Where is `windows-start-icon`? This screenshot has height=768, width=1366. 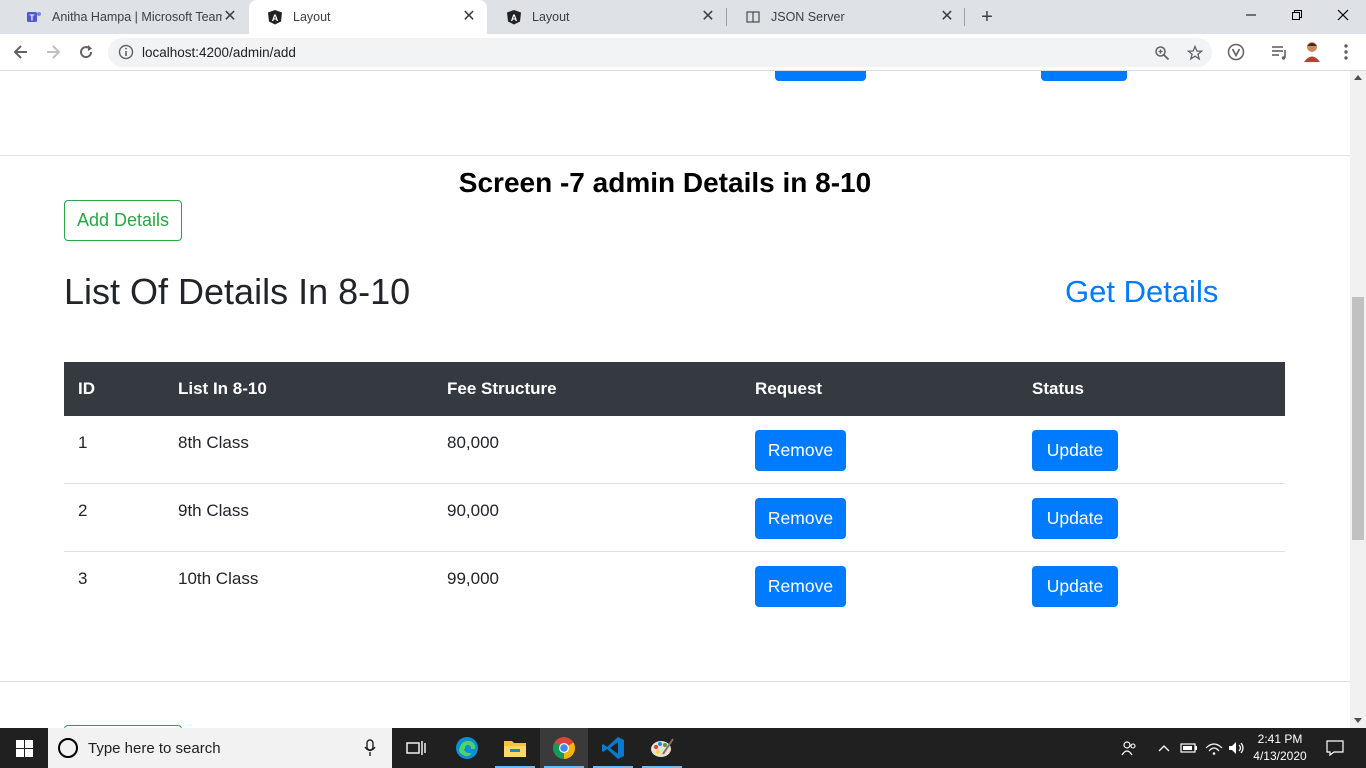
windows-start-icon is located at coordinates (24, 748).